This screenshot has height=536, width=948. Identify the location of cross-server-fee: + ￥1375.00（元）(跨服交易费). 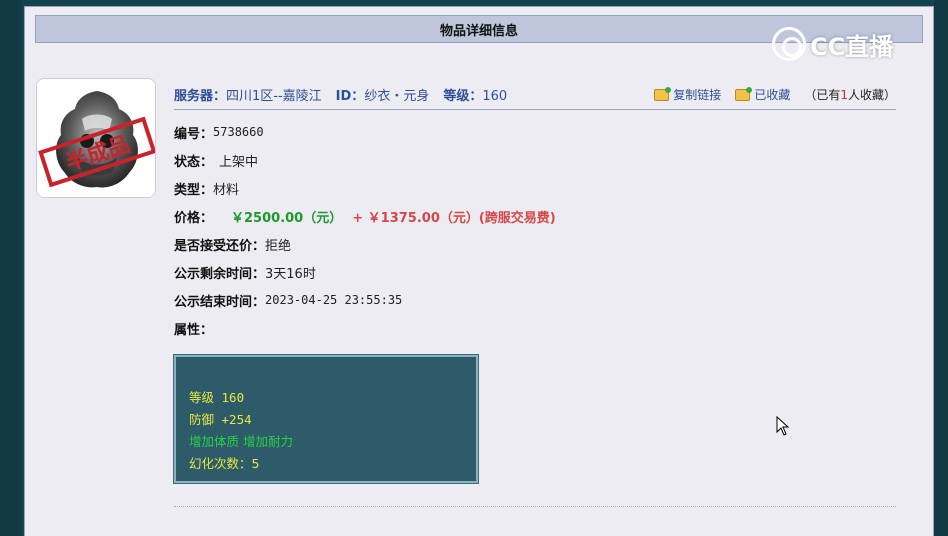
(454, 218).